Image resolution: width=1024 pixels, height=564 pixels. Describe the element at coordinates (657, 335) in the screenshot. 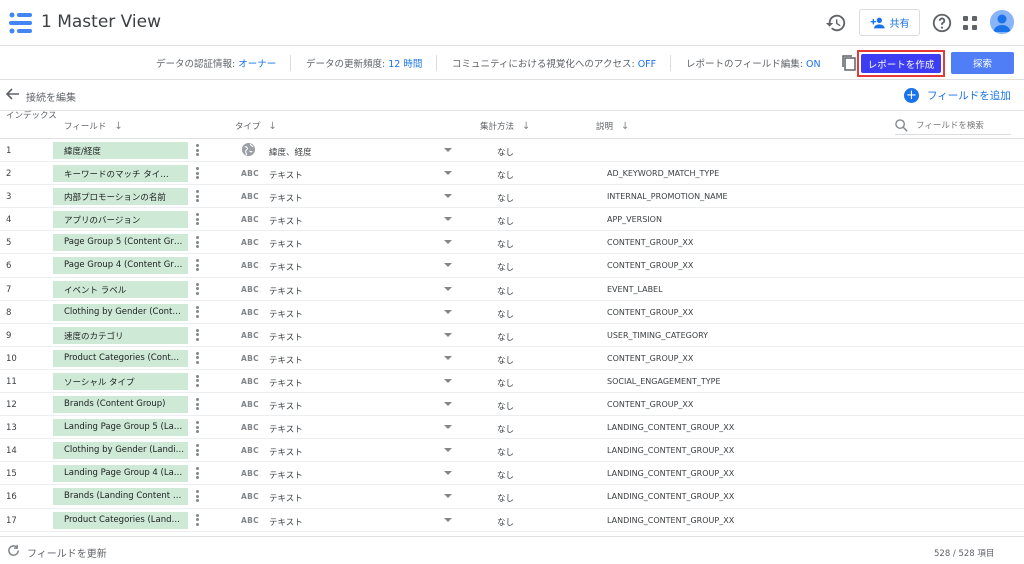

I see `field-description: USER_TIMING_CATEGORY` at that location.